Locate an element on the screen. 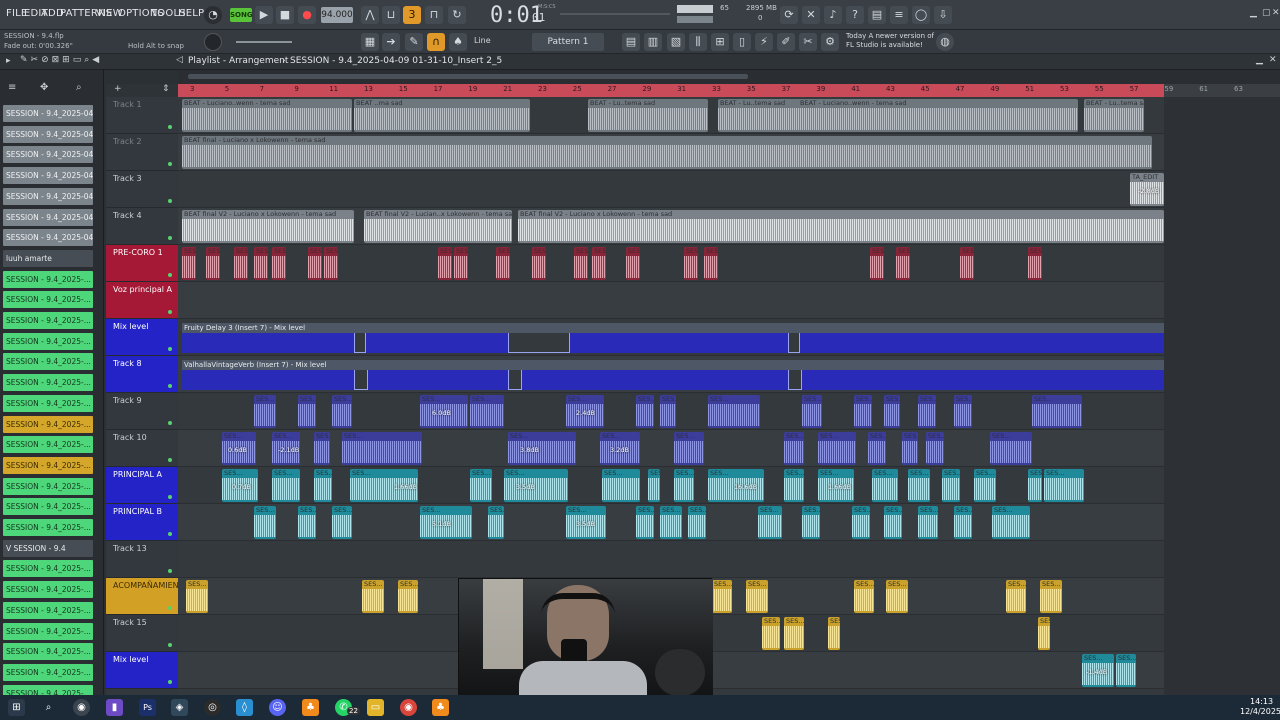  track-header: PRINCIPAL A is located at coordinates (142, 485).